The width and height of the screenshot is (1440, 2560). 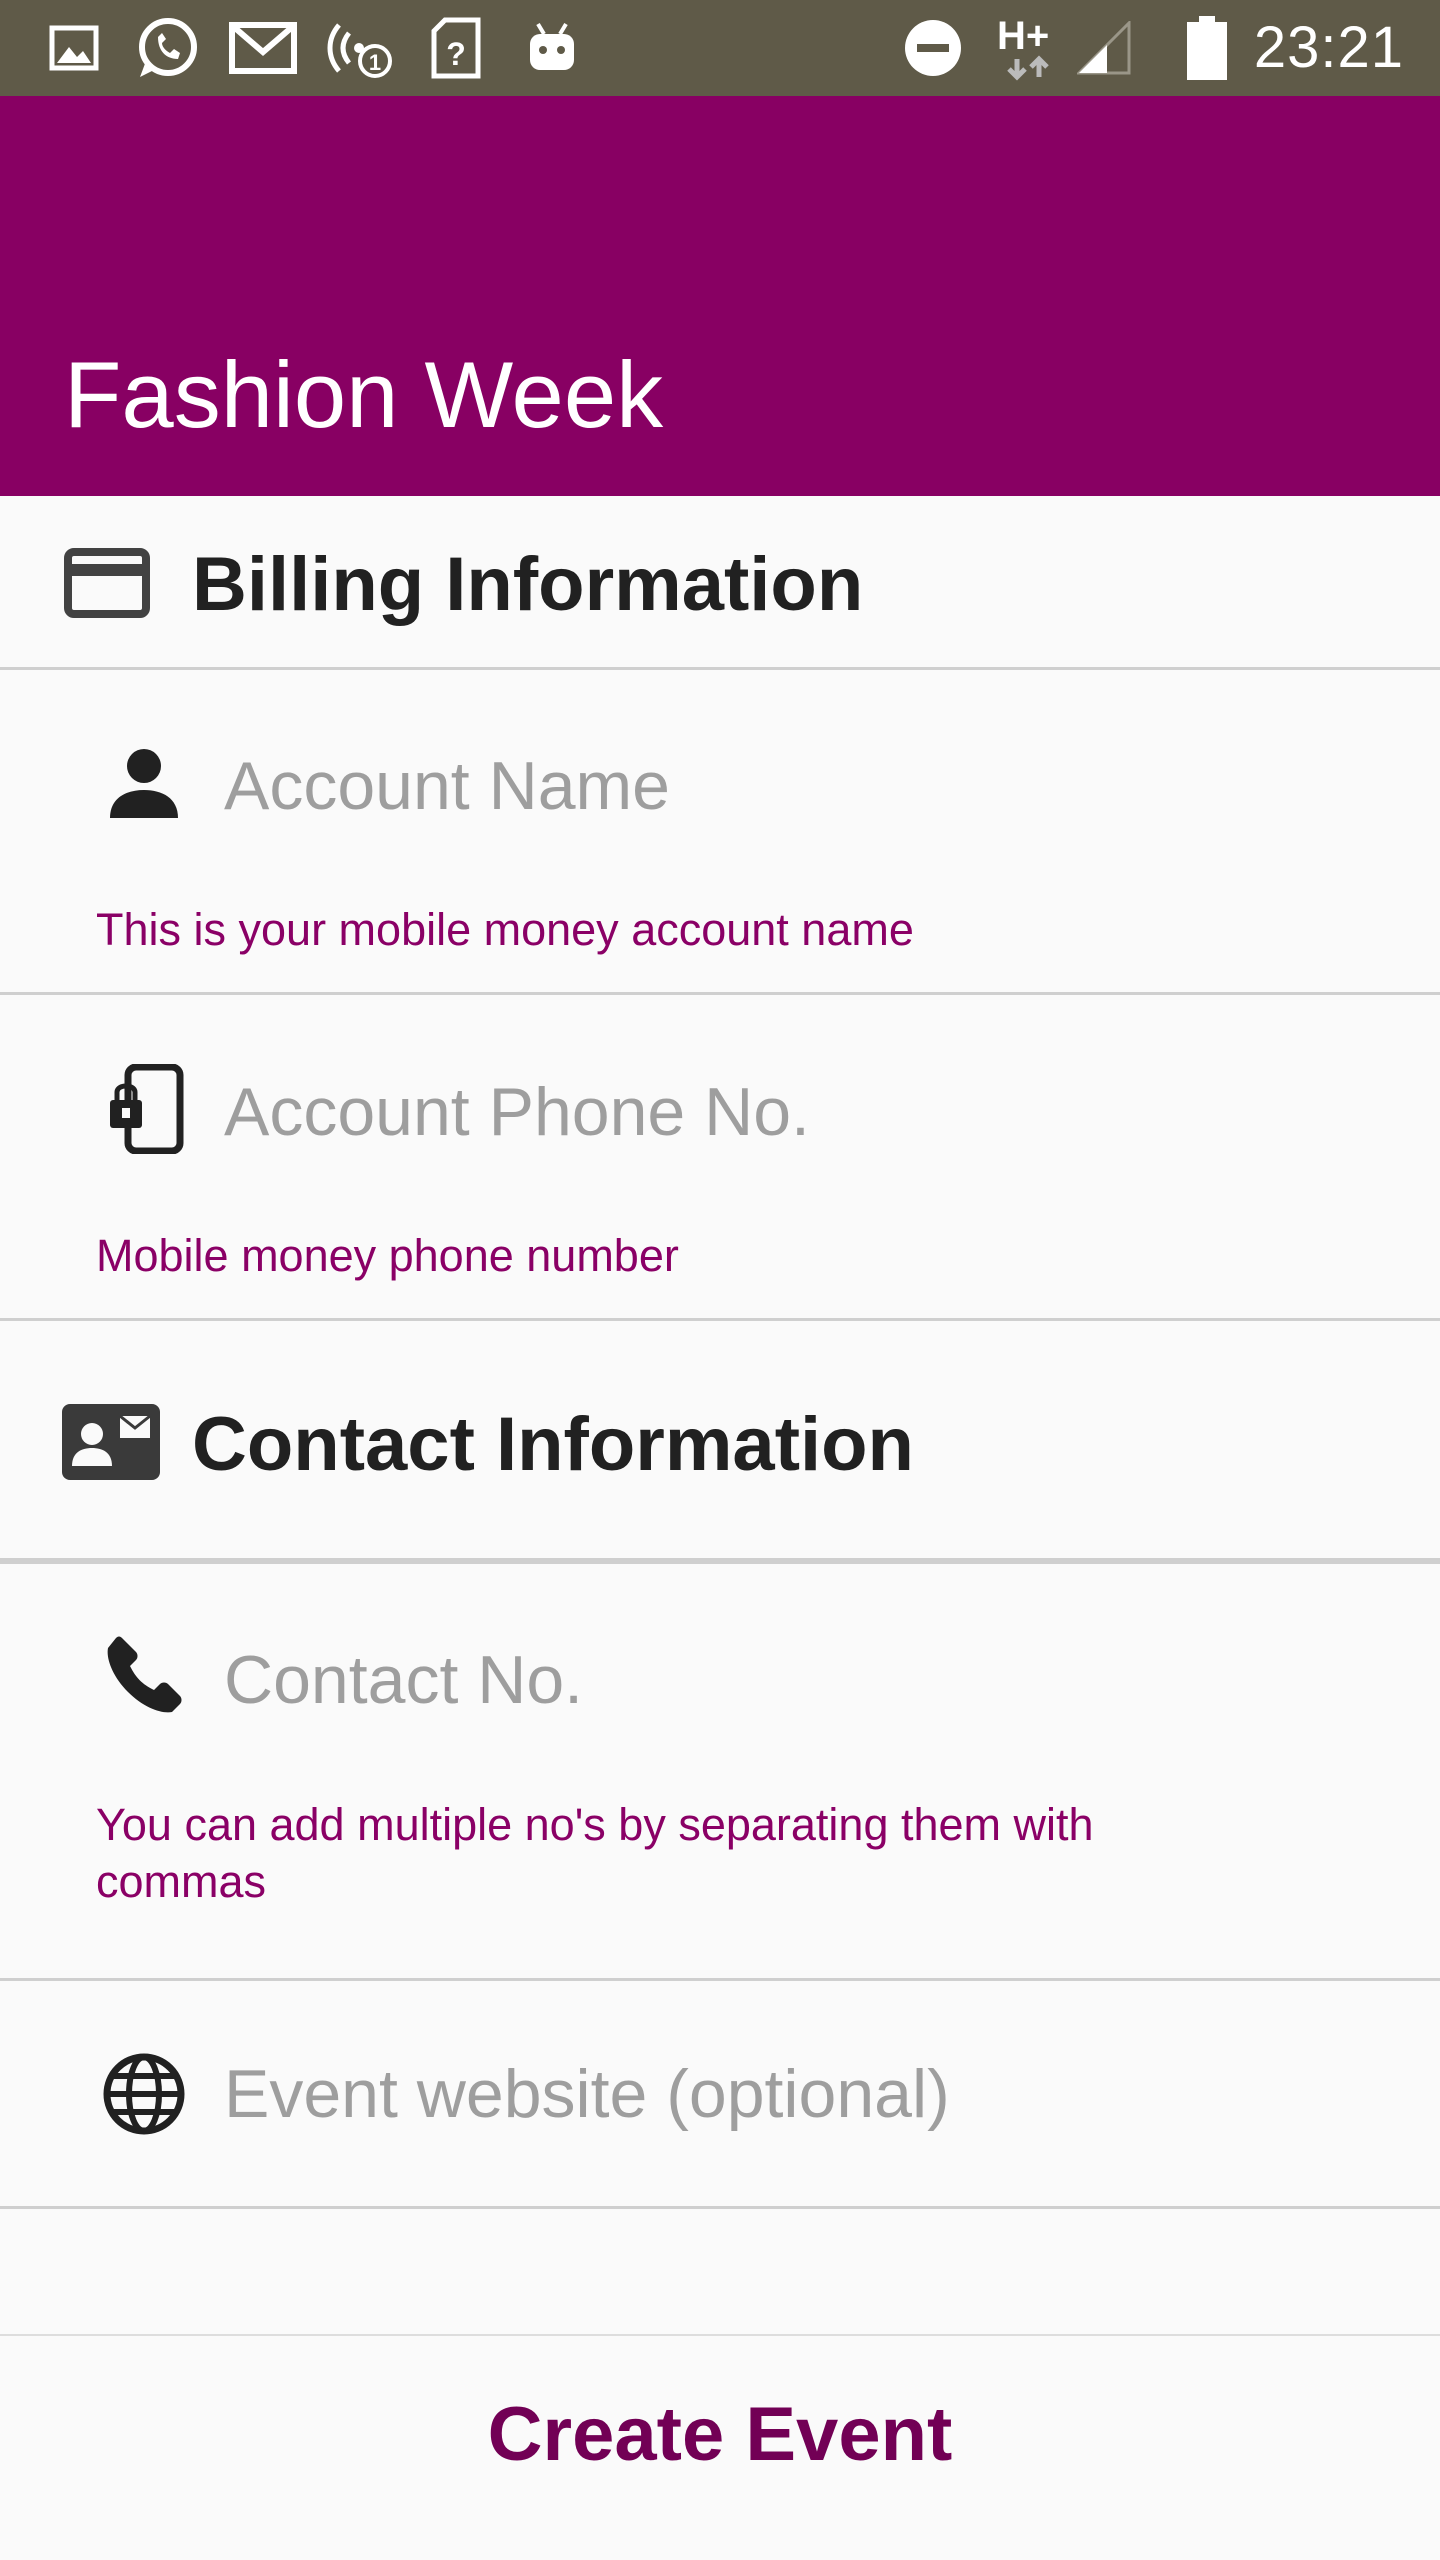 I want to click on contact-section-title: Contact Information, so click(x=553, y=1444).